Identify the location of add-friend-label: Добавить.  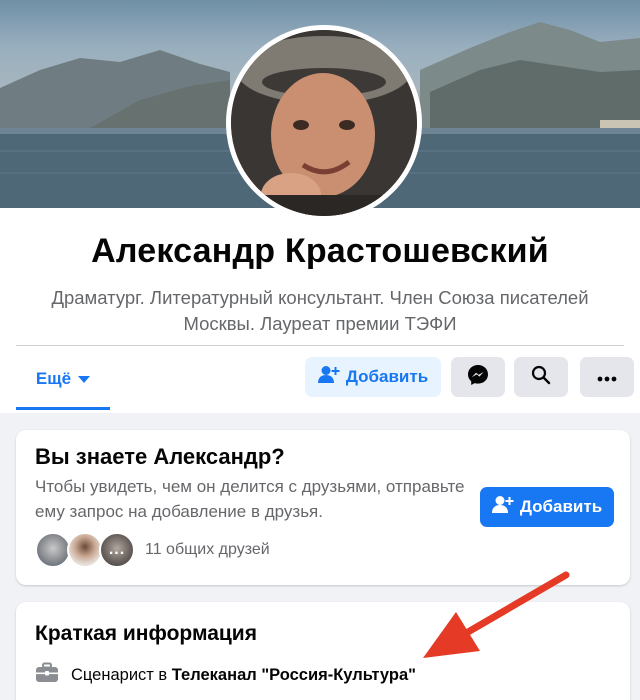
(387, 376).